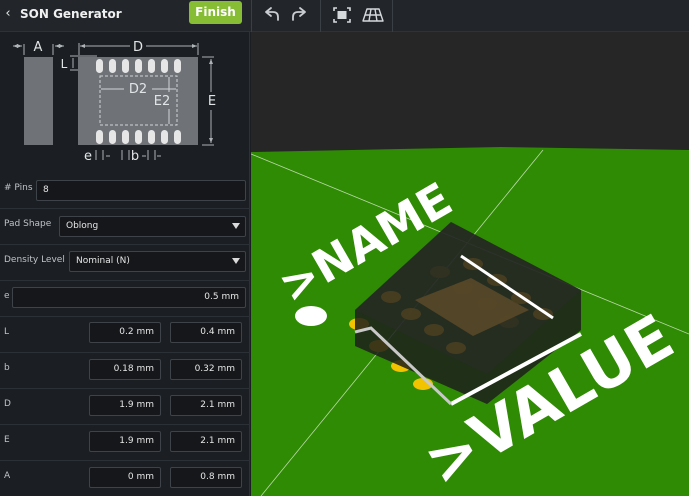 Image resolution: width=689 pixels, height=496 pixels. What do you see at coordinates (125, 332) in the screenshot?
I see `l-min-input: 0.2 mm` at bounding box center [125, 332].